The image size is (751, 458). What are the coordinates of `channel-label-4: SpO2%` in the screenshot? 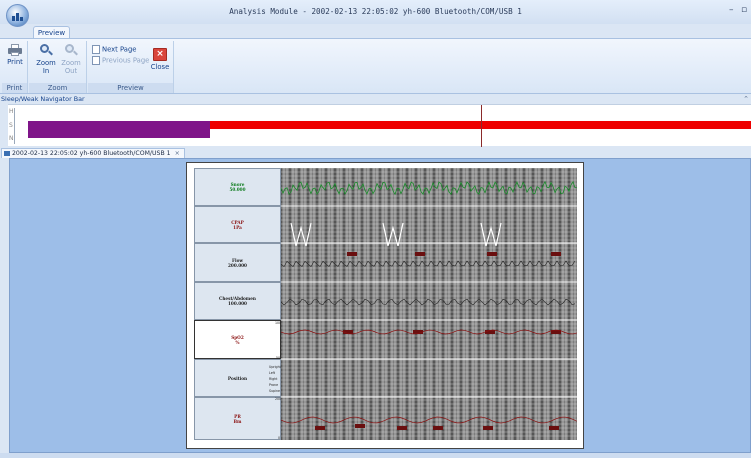 It's located at (237, 339).